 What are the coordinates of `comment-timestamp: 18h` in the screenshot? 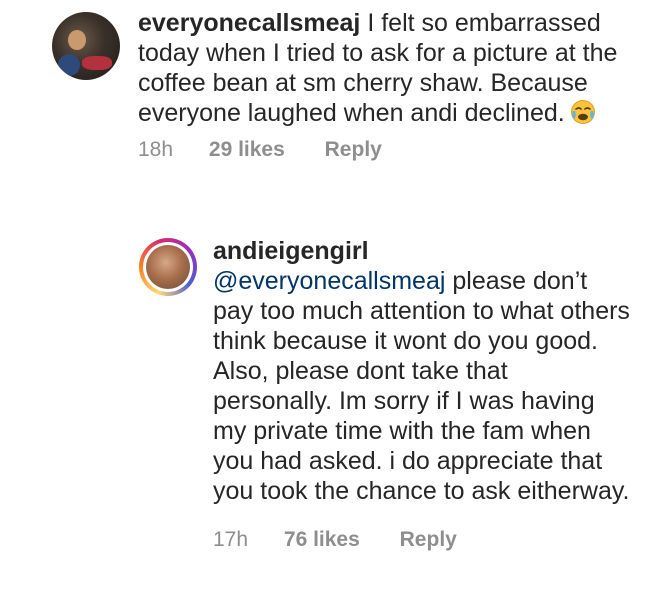 It's located at (156, 149).